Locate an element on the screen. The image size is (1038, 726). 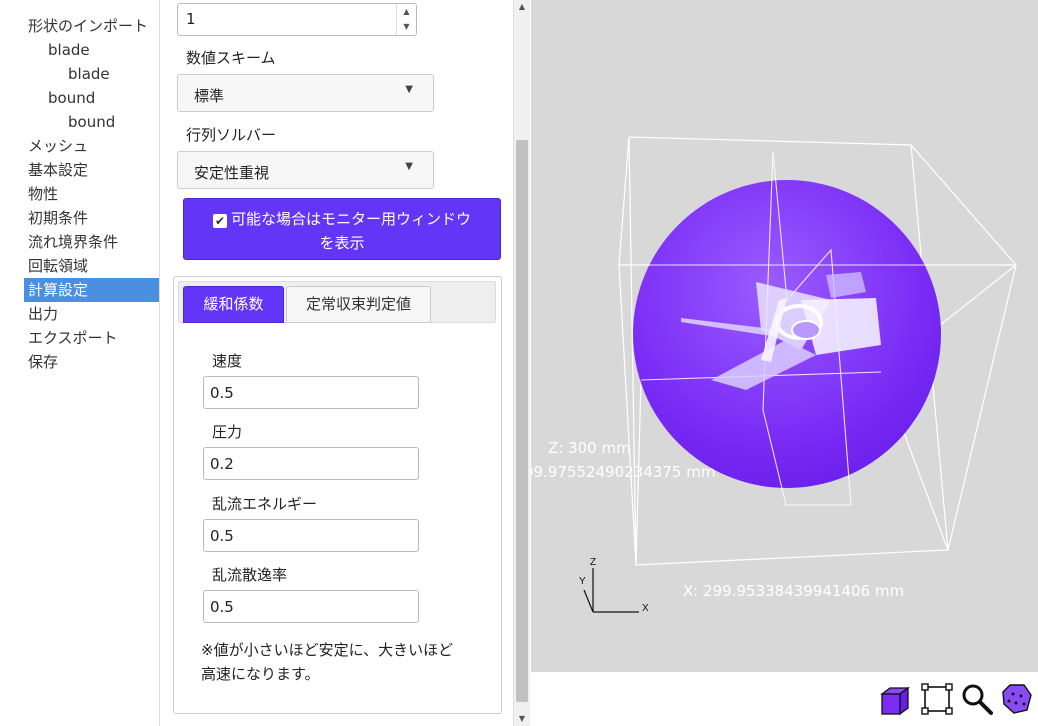
checkbox-checked-icon: ✔ is located at coordinates (219, 221).